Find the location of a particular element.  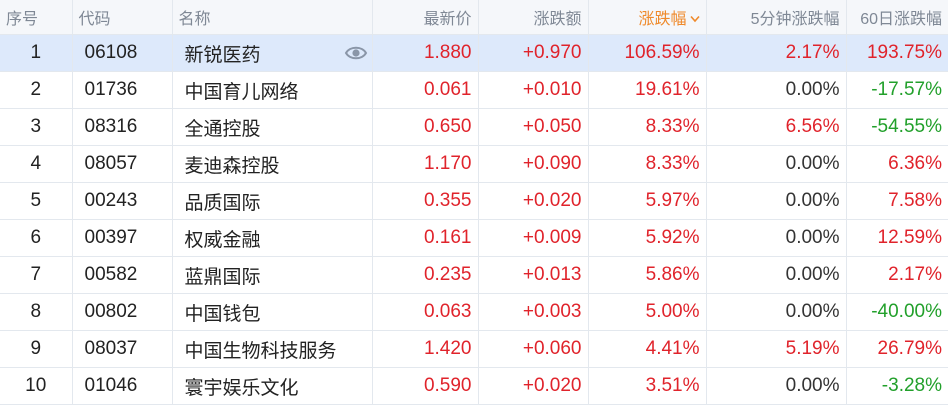

header-change-pct-5min: 5分钟涨跌幅 is located at coordinates (776, 17).